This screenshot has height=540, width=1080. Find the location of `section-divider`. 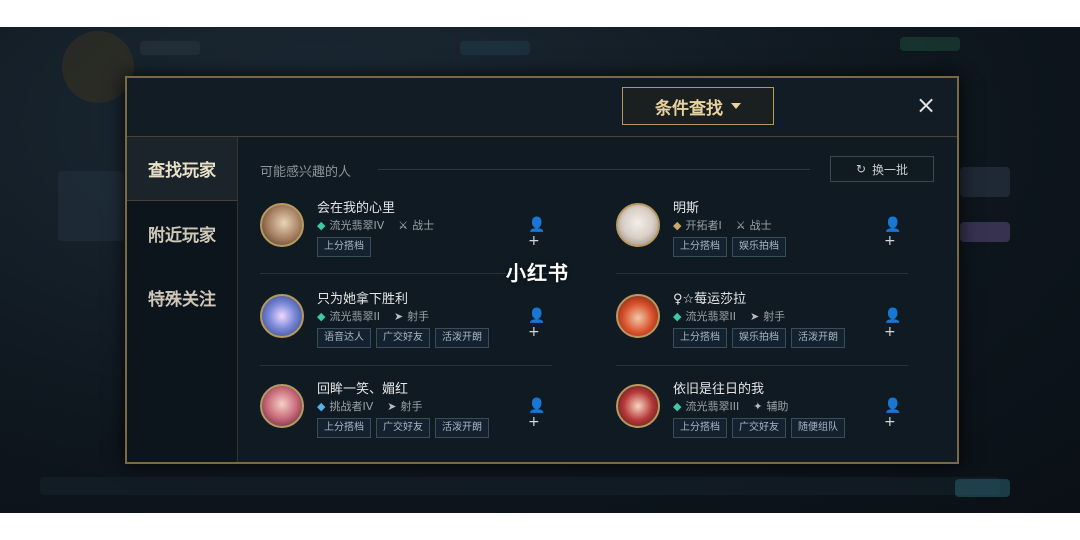

section-divider is located at coordinates (594, 169).